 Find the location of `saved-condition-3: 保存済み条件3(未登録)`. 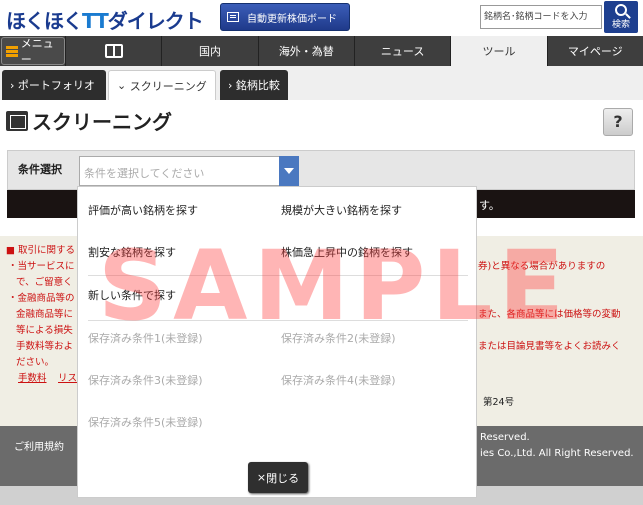

saved-condition-3: 保存済み条件3(未登録) is located at coordinates (145, 380).